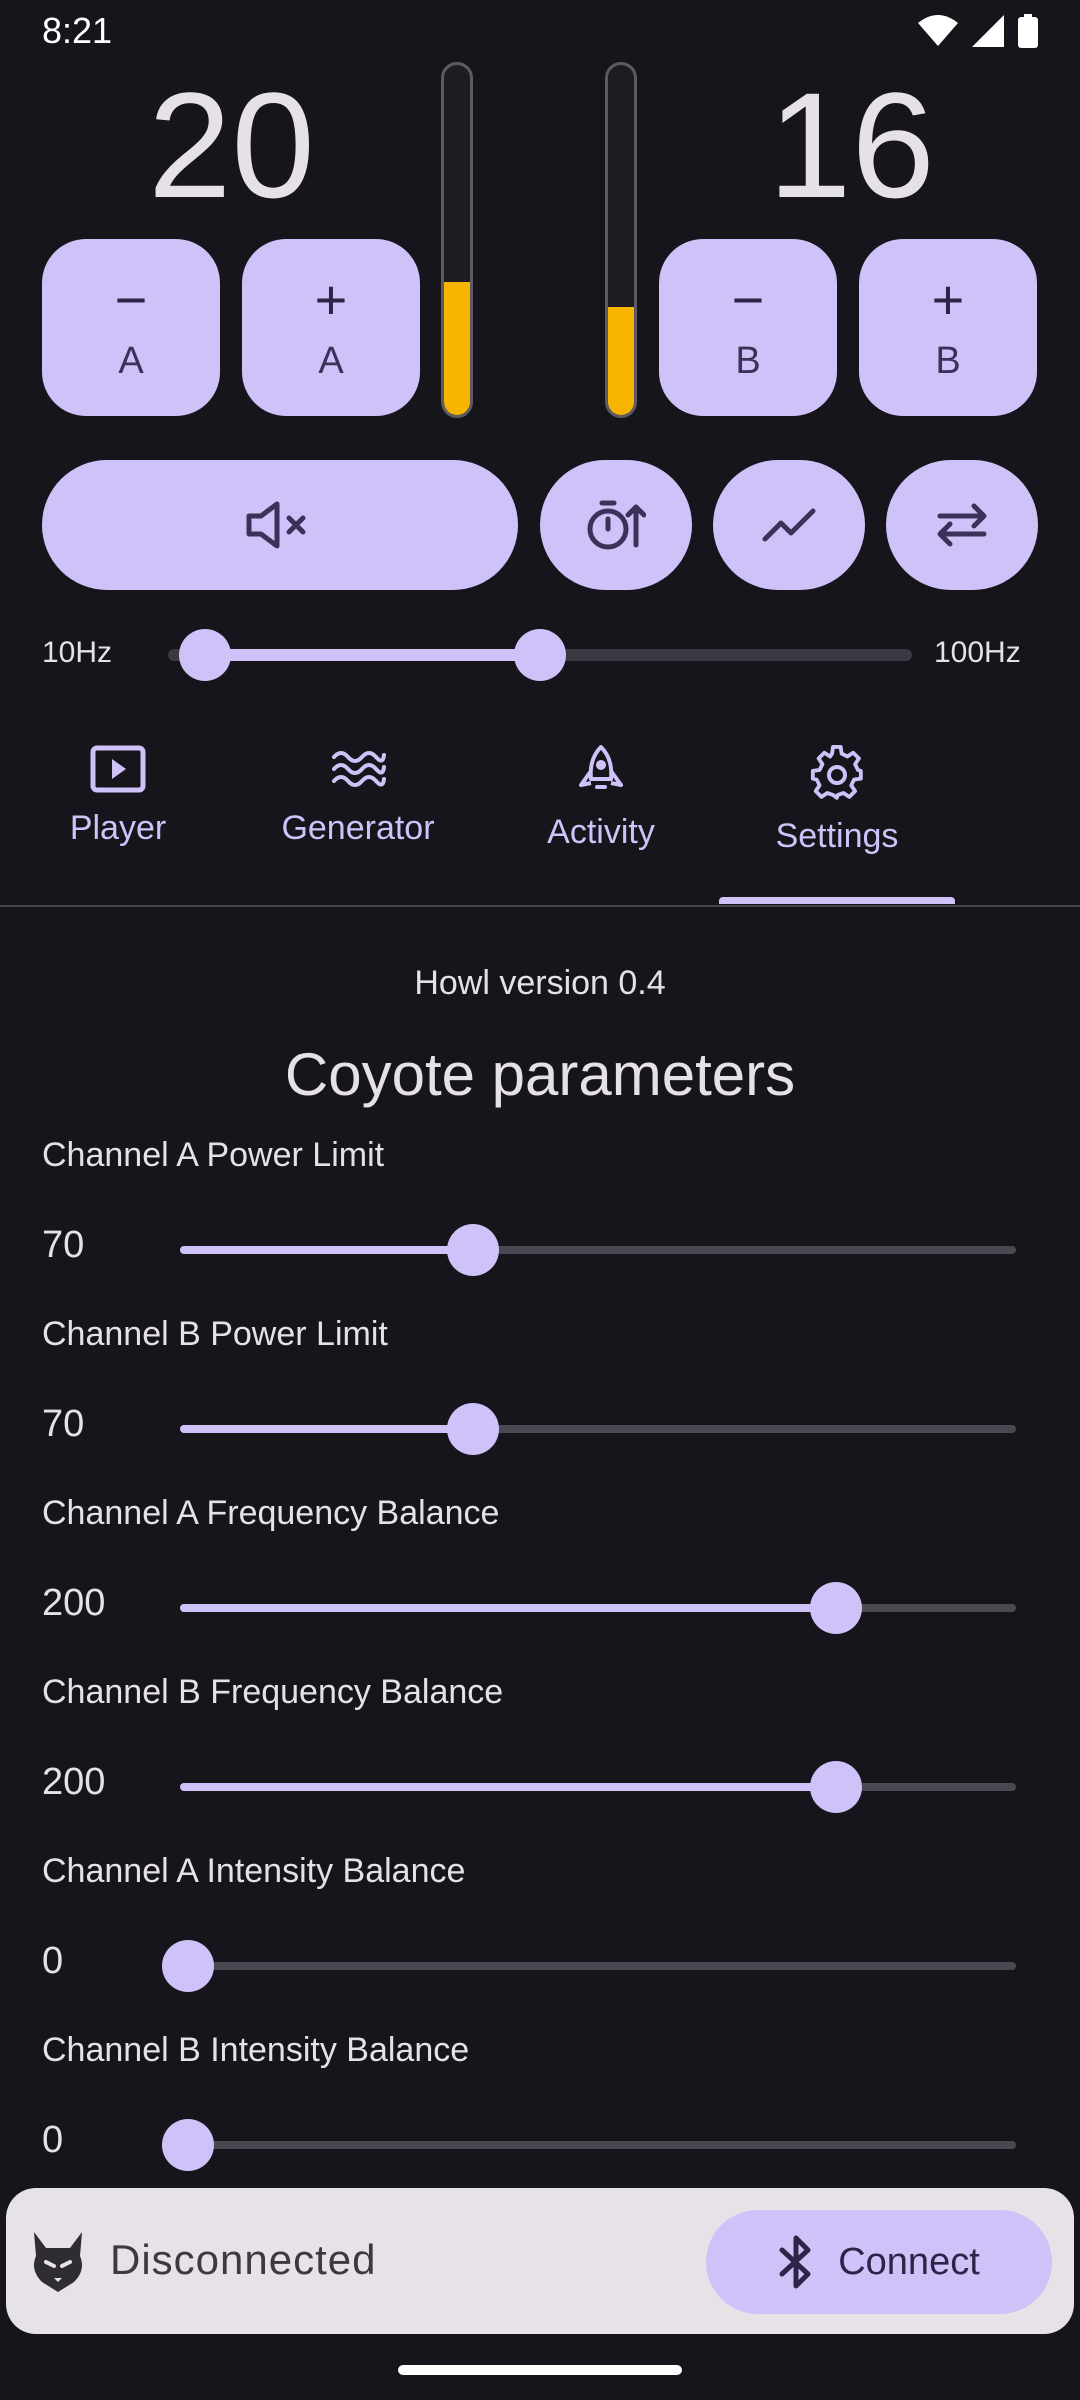 The width and height of the screenshot is (1080, 2400). I want to click on tab-player: Player, so click(118, 796).